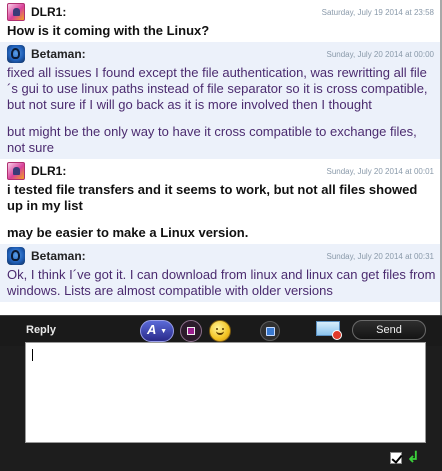 The image size is (442, 471). Describe the element at coordinates (220, 331) in the screenshot. I see `emoticon-button` at that location.